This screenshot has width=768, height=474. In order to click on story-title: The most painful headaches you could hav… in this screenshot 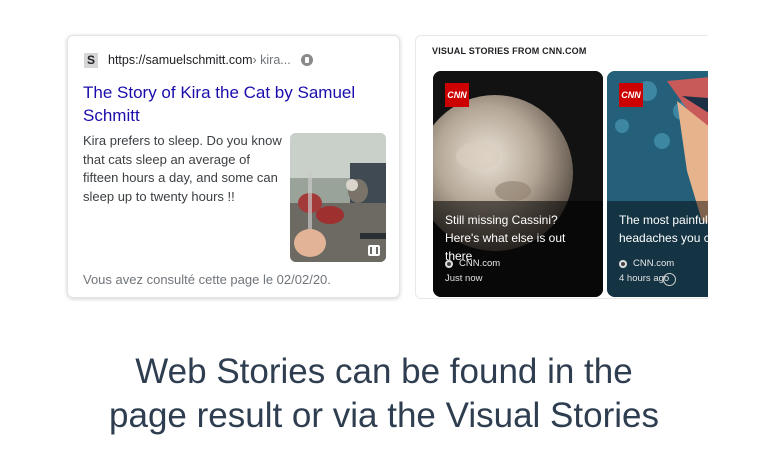, I will do `click(663, 229)`.